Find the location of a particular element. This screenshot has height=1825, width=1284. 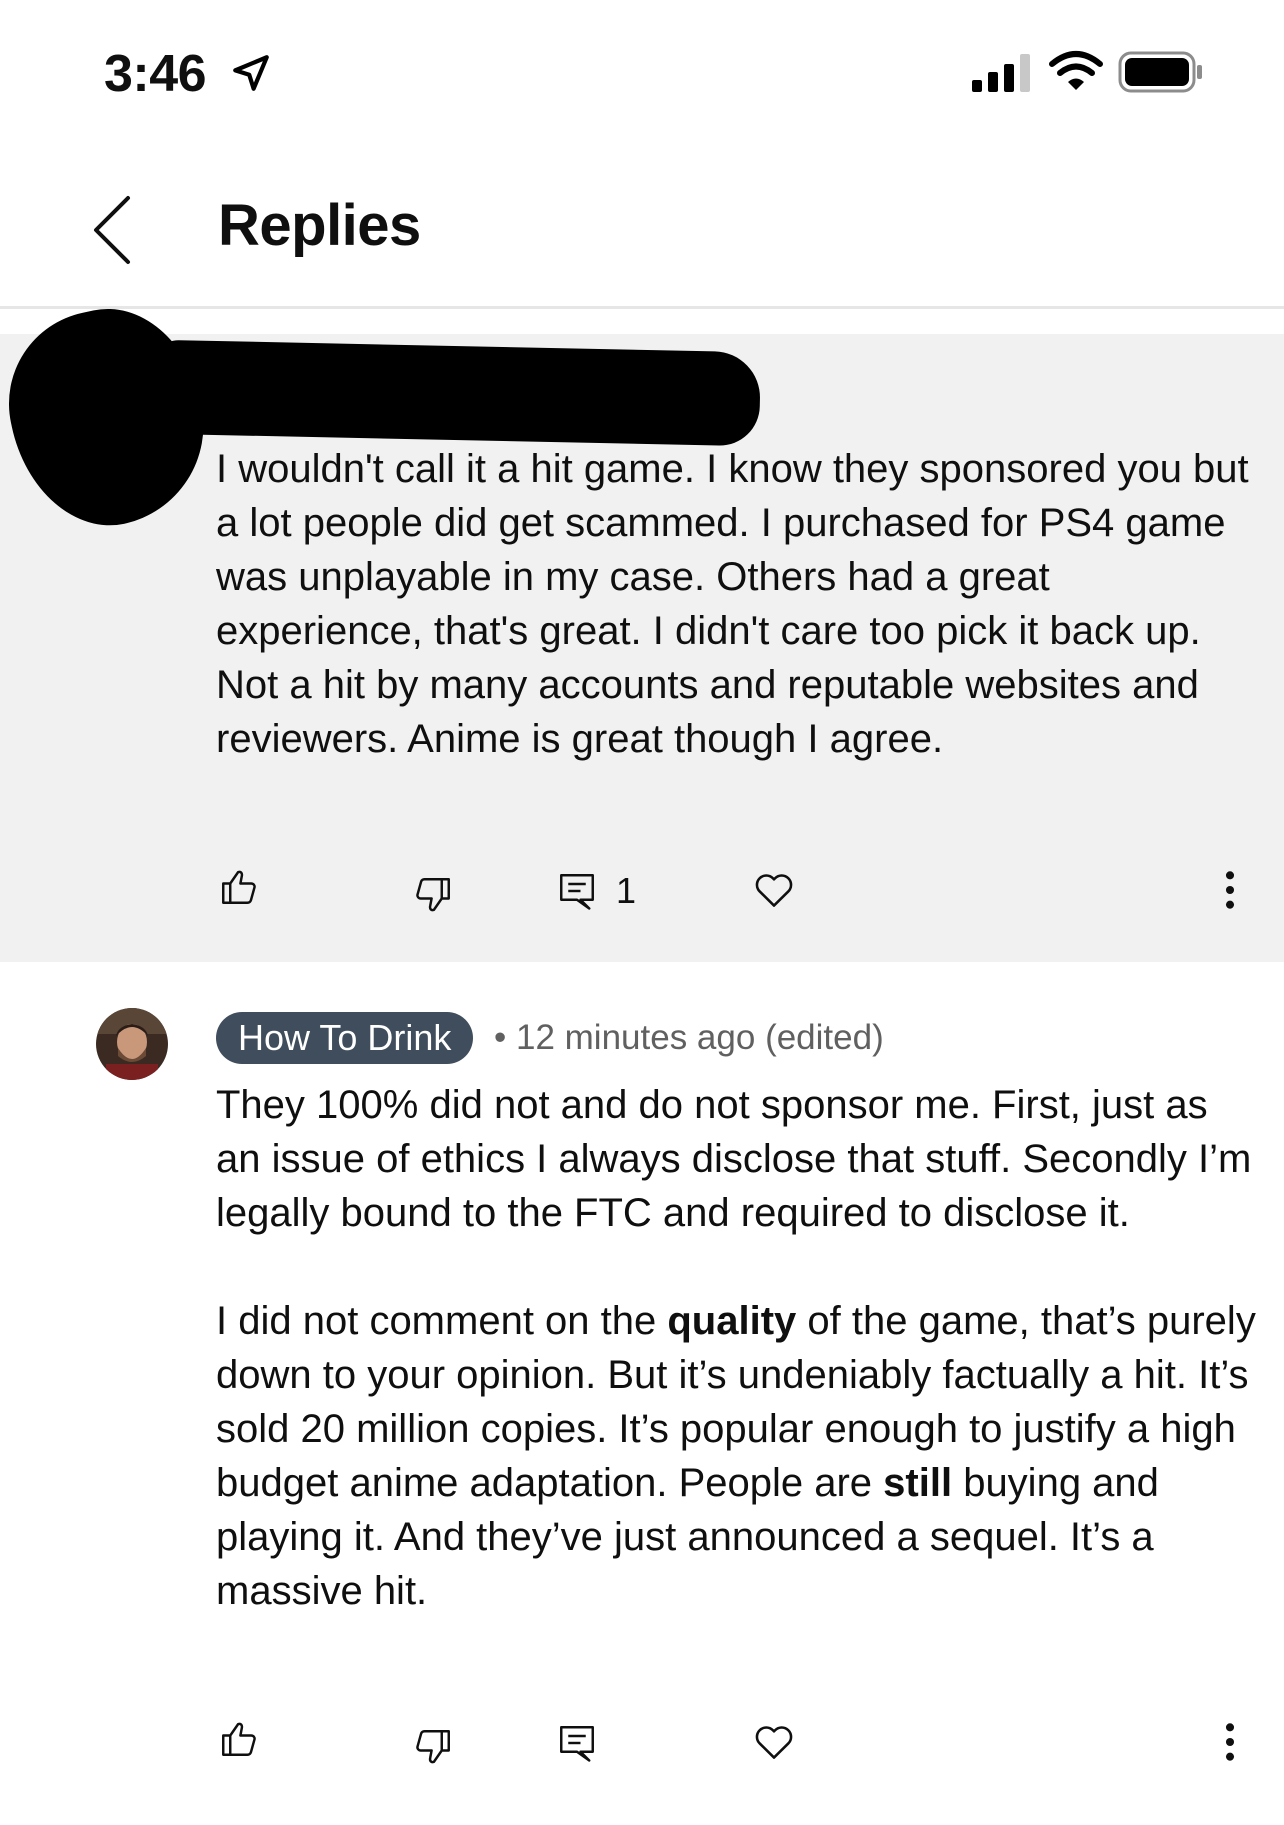

reply-timestamp: 12 minutes ago is located at coordinates (636, 1037).